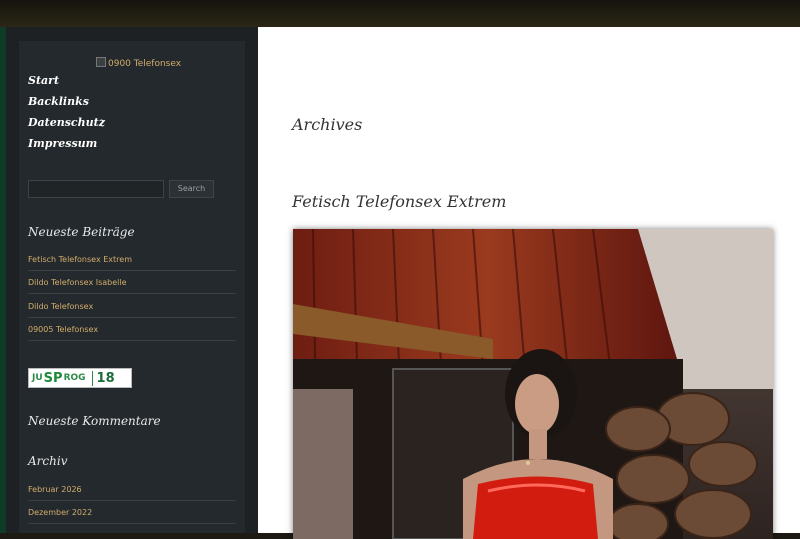 The image size is (800, 539). Describe the element at coordinates (132, 333) in the screenshot. I see `recent-post-link: 09005 Telefonsex` at that location.